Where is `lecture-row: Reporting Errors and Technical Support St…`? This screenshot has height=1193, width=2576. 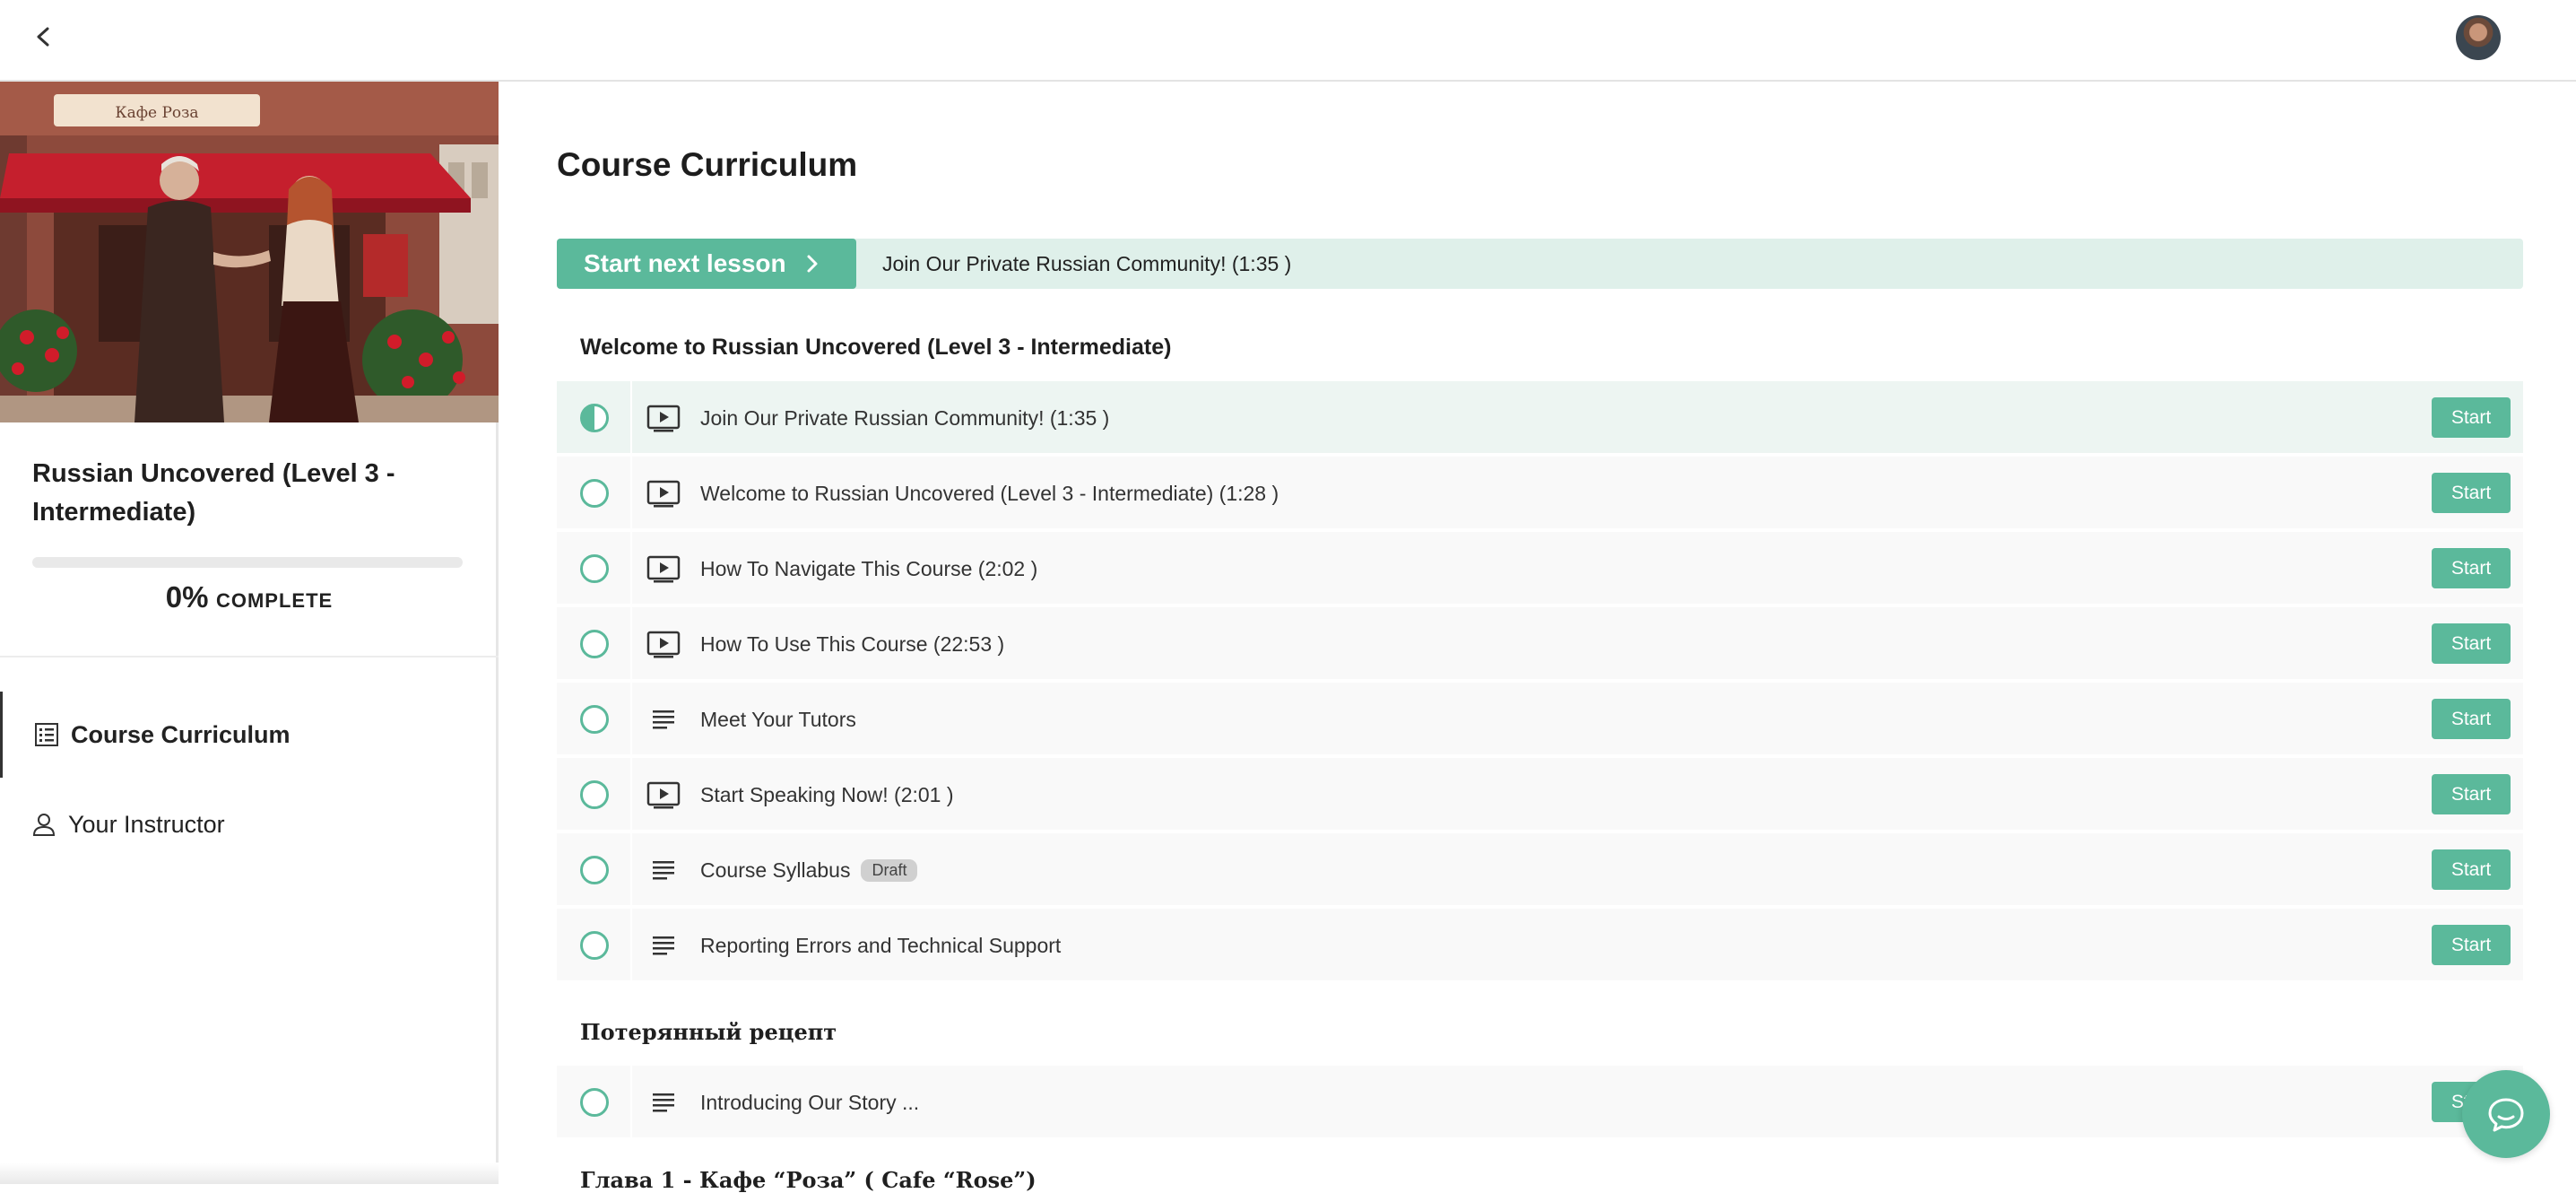 lecture-row: Reporting Errors and Technical Support St… is located at coordinates (1540, 946).